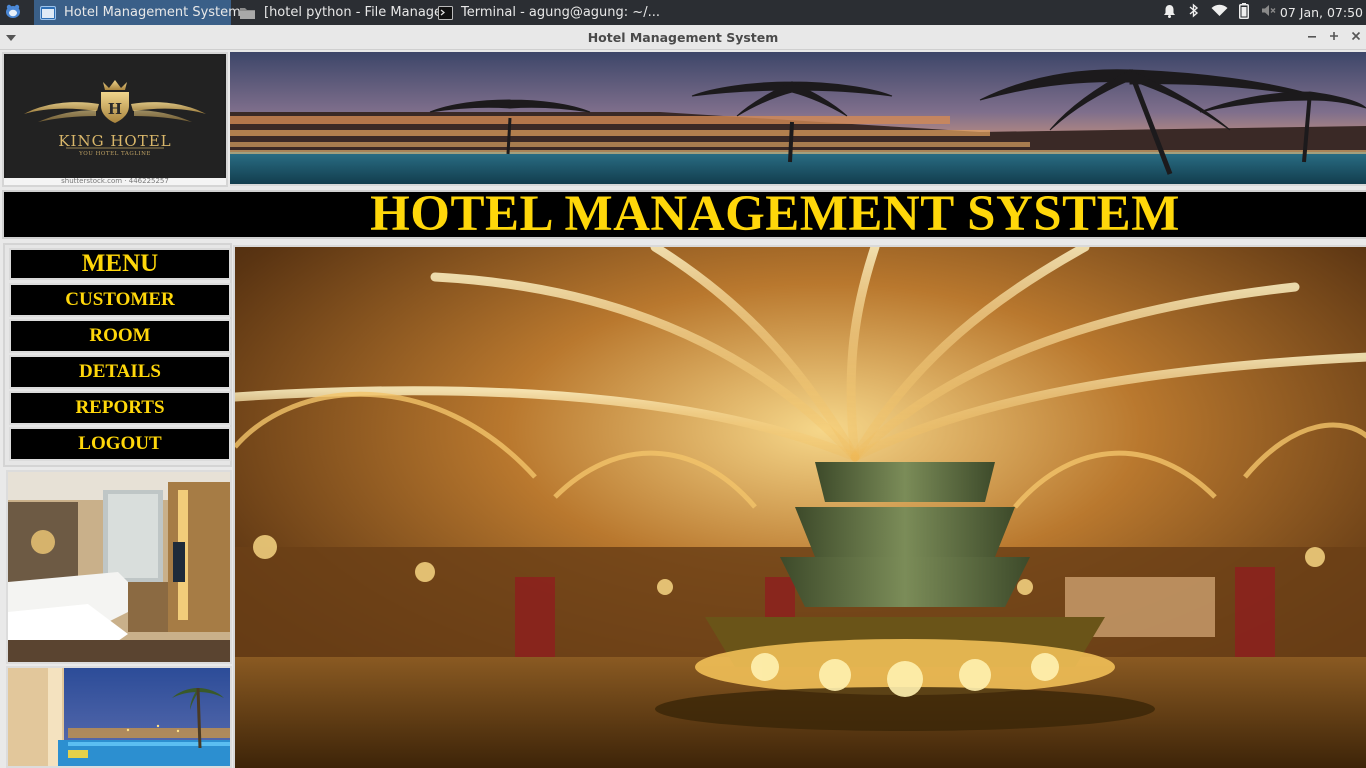  I want to click on folder-icon, so click(247, 12).